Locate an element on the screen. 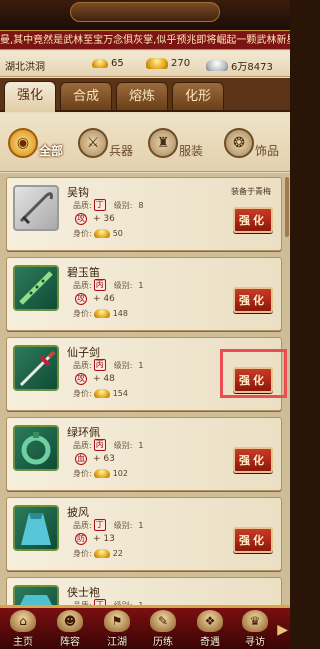  hp-seal: 血 is located at coordinates (81, 459).